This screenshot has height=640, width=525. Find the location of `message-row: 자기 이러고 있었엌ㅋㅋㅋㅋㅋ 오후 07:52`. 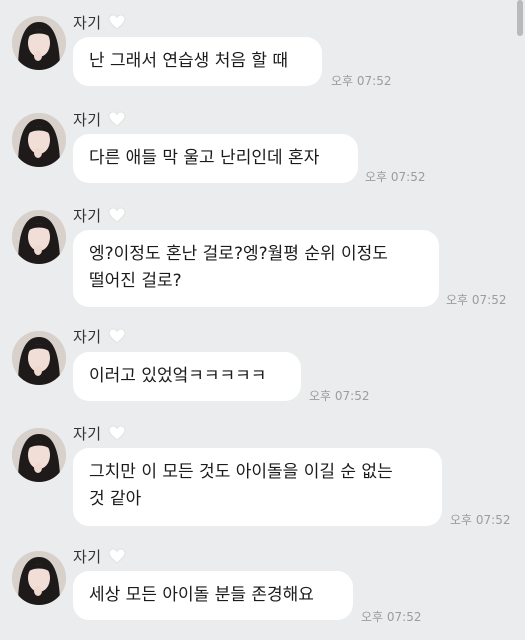

message-row: 자기 이러고 있었엌ㅋㅋㅋㅋㅋ 오후 07:52 is located at coordinates (262, 368).